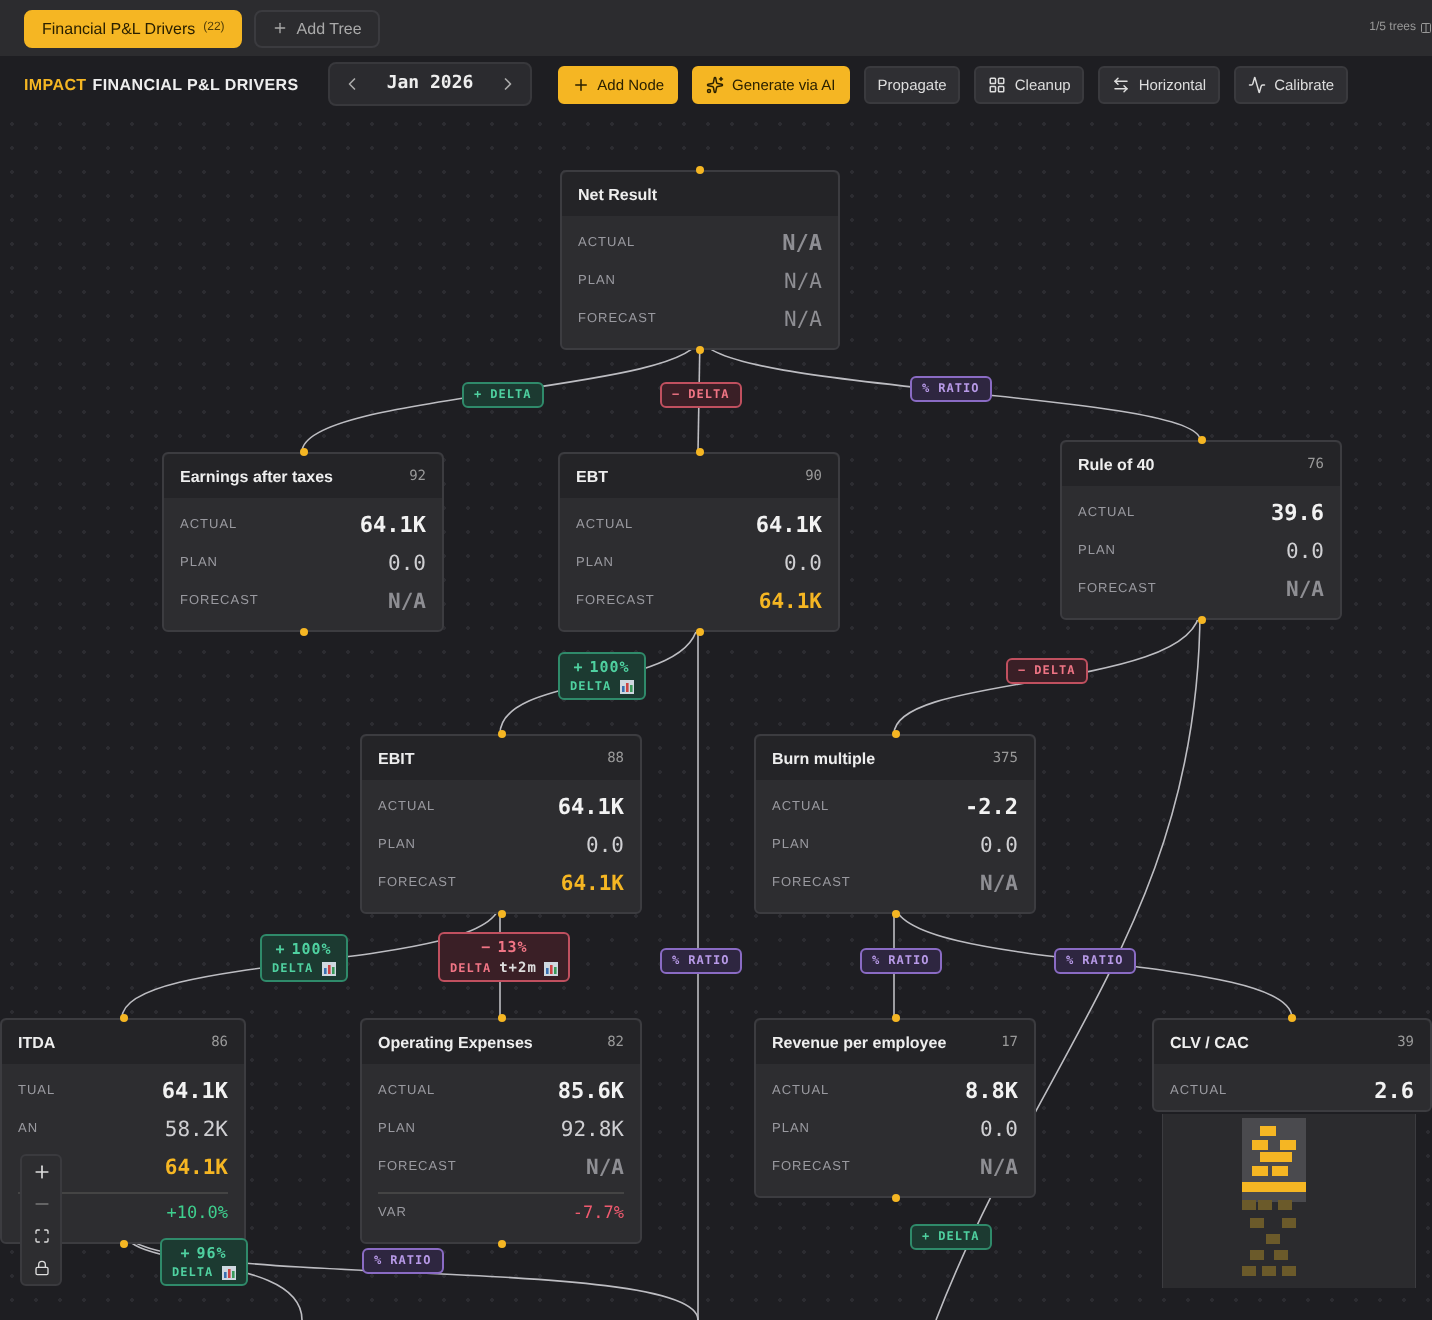 This screenshot has width=1432, height=1320. What do you see at coordinates (592, 476) in the screenshot?
I see `node-title: EBT` at bounding box center [592, 476].